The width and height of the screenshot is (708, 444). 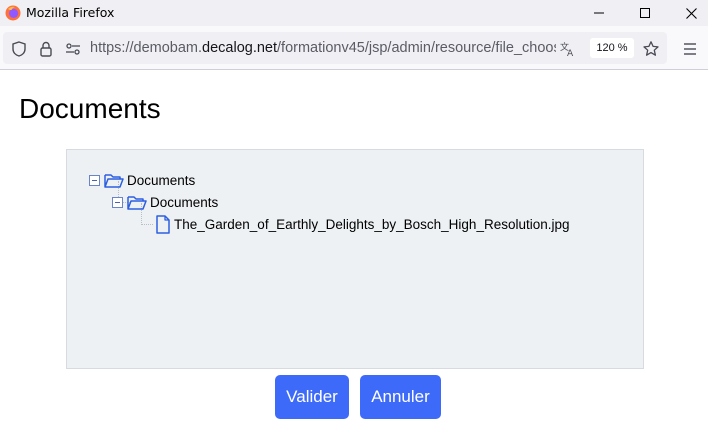 What do you see at coordinates (46, 49) in the screenshot?
I see `lock-icon` at bounding box center [46, 49].